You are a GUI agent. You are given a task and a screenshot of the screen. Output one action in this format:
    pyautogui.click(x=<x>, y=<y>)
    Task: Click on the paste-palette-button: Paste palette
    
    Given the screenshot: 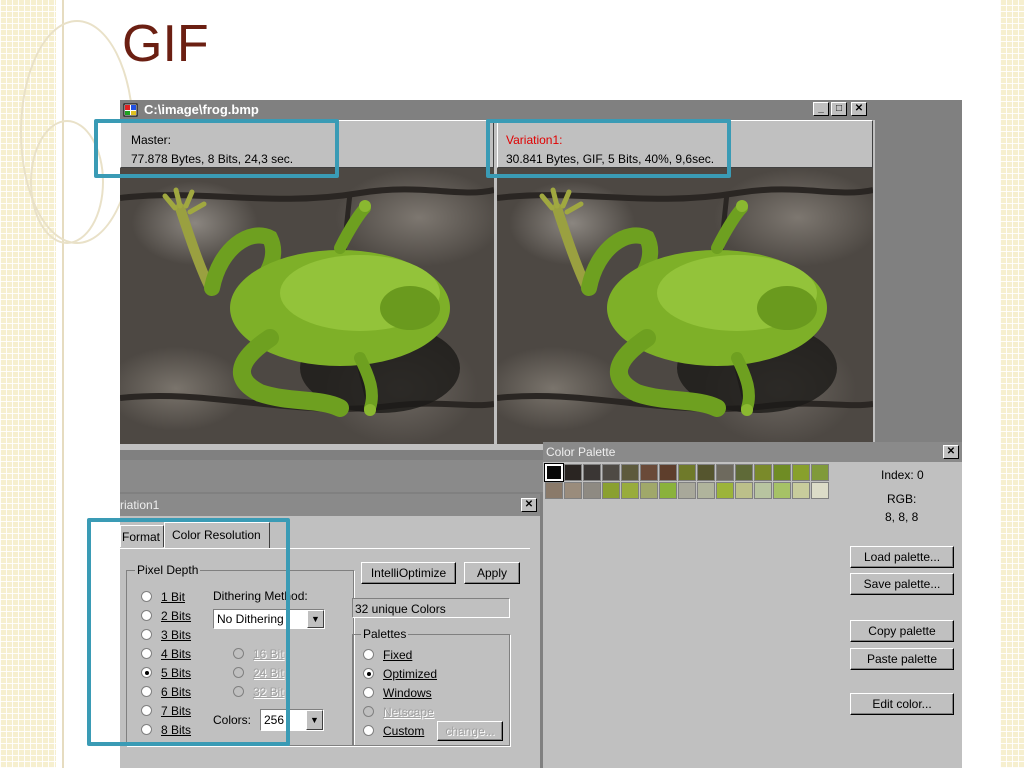 What is the action you would take?
    pyautogui.click(x=902, y=659)
    